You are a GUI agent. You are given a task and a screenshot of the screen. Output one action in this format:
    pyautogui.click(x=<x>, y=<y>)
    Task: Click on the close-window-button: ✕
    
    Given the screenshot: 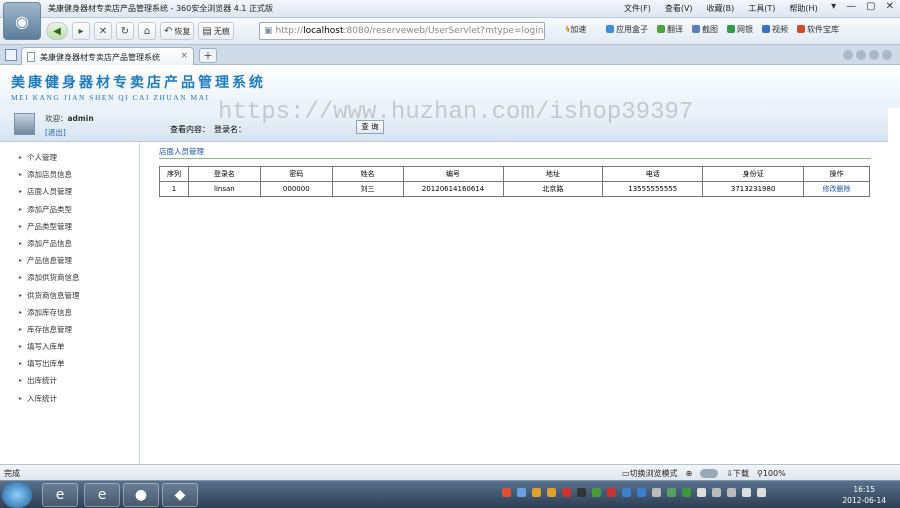 What is the action you would take?
    pyautogui.click(x=890, y=6)
    